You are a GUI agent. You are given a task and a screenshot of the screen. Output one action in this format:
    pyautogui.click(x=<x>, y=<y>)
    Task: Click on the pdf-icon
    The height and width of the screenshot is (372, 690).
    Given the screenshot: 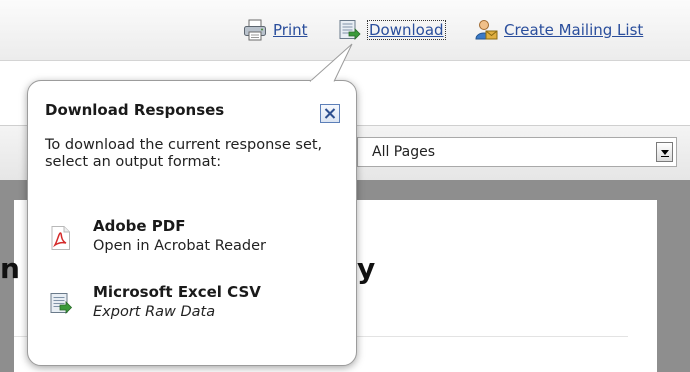 What is the action you would take?
    pyautogui.click(x=61, y=238)
    